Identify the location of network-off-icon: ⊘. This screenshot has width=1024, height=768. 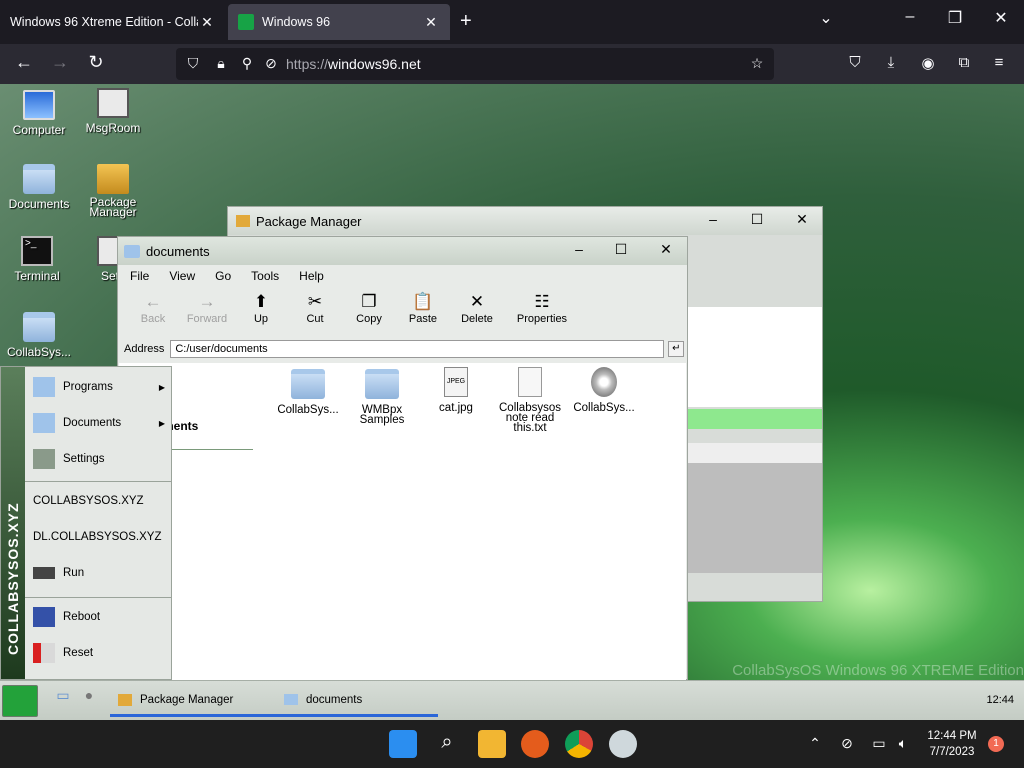
(847, 743).